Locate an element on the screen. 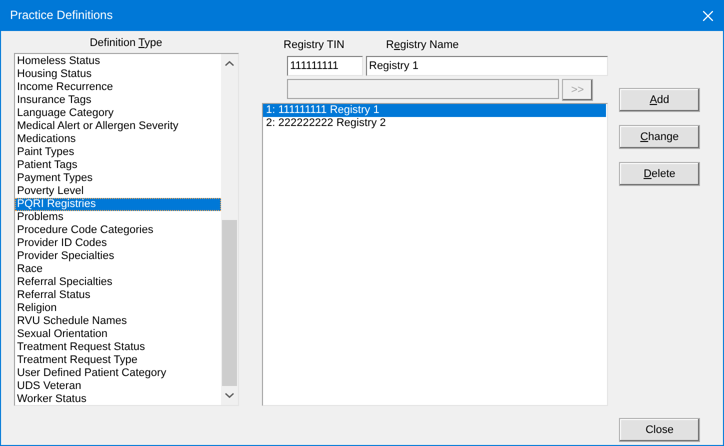 The image size is (724, 446). list-item: Race is located at coordinates (118, 269).